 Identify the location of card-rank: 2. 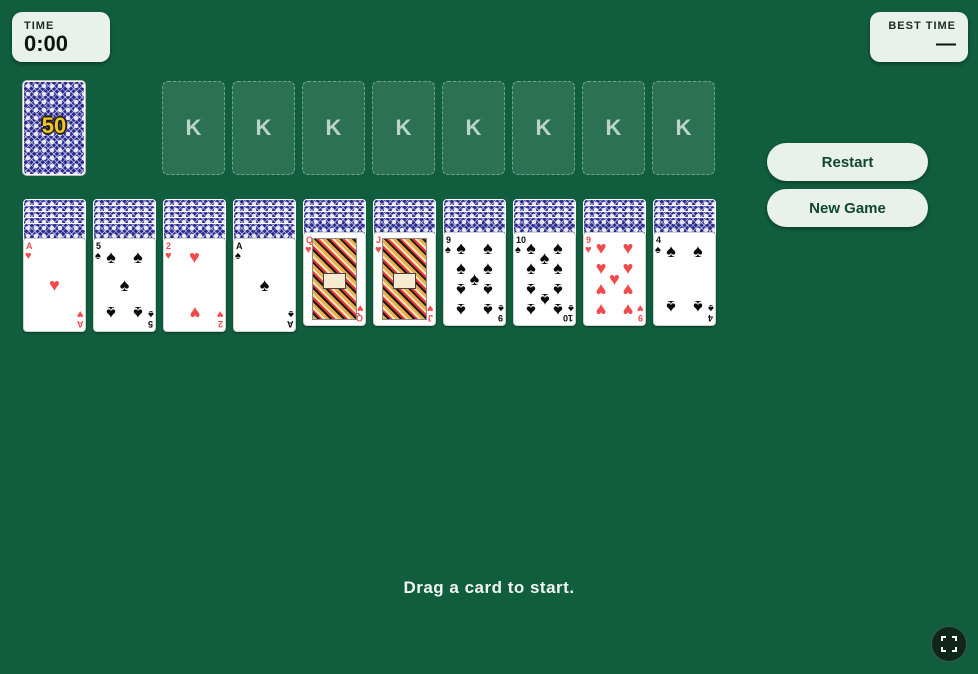
(220, 324).